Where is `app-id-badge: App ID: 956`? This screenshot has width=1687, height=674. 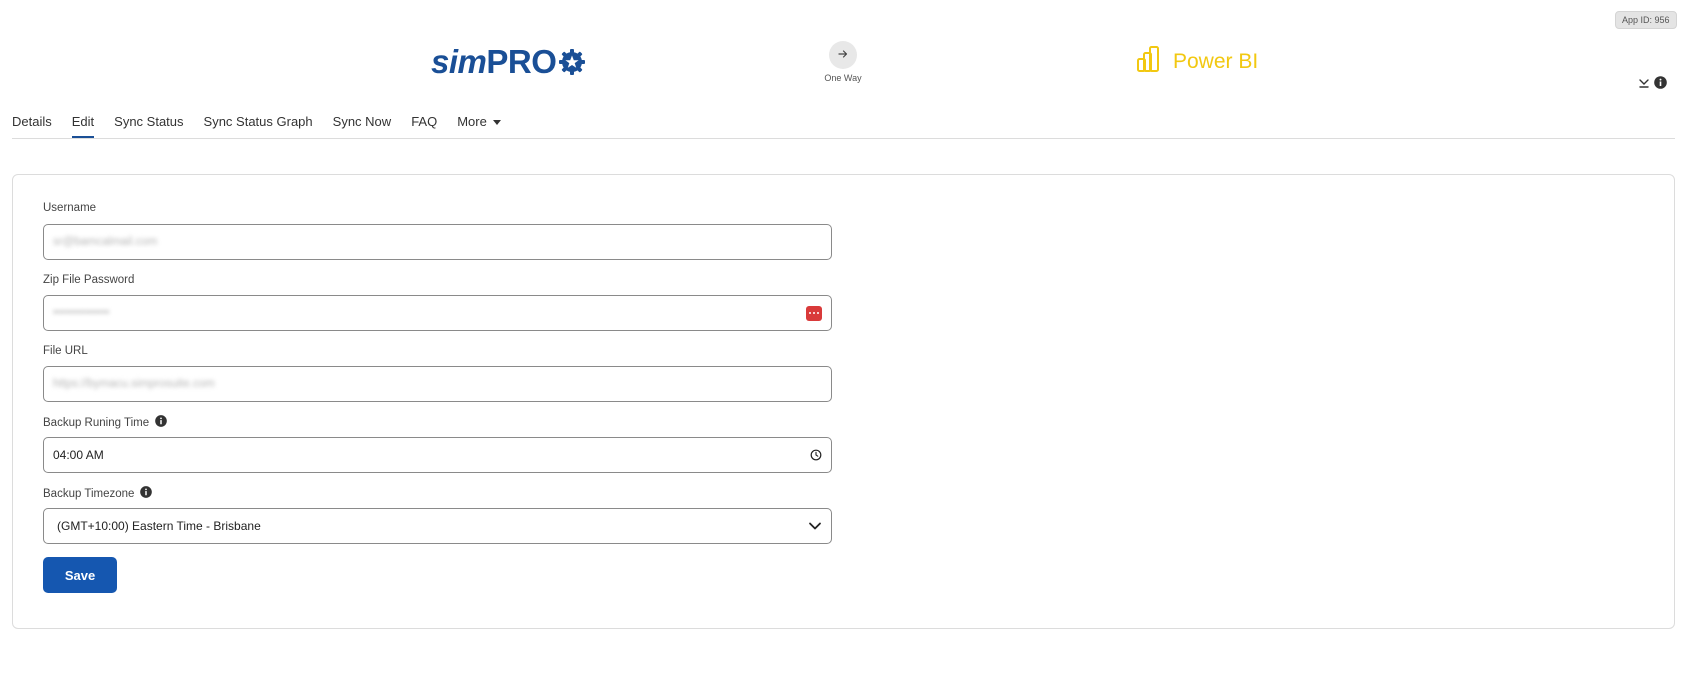 app-id-badge: App ID: 956 is located at coordinates (1646, 20).